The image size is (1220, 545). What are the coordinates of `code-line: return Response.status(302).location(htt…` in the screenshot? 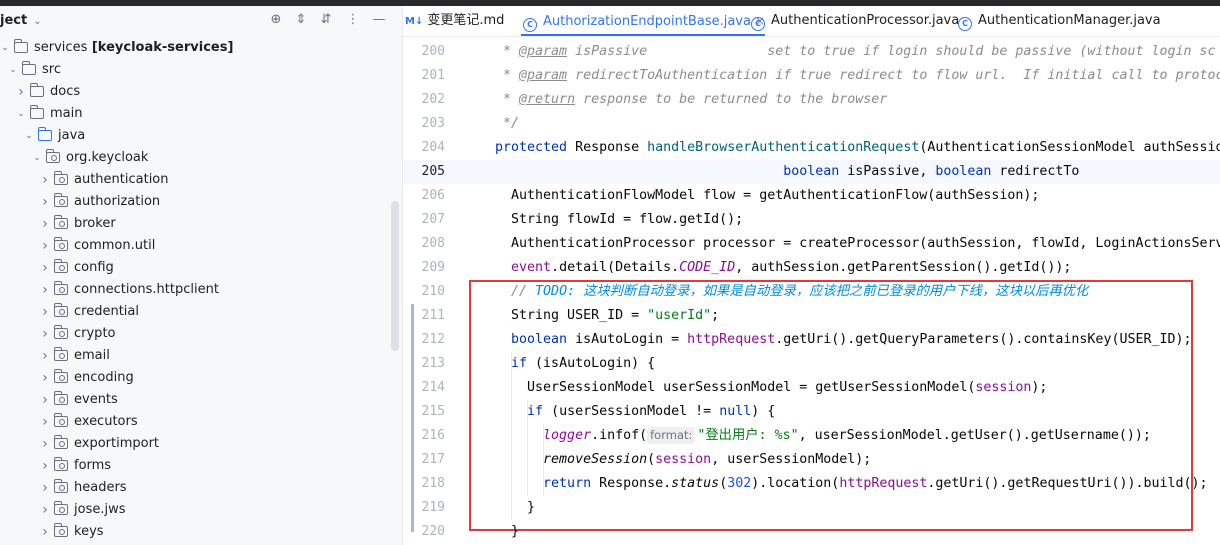 It's located at (843, 484).